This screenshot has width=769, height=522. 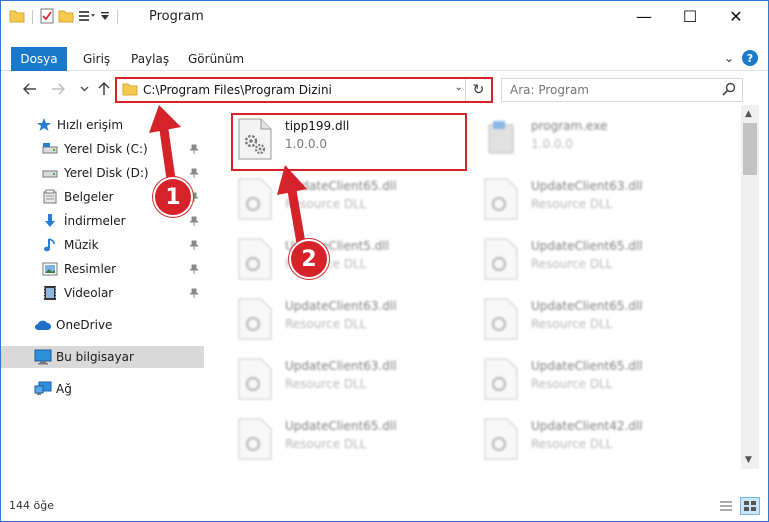 What do you see at coordinates (106, 173) in the screenshot?
I see `sidebar-item-label: Yerel Disk (D:)` at bounding box center [106, 173].